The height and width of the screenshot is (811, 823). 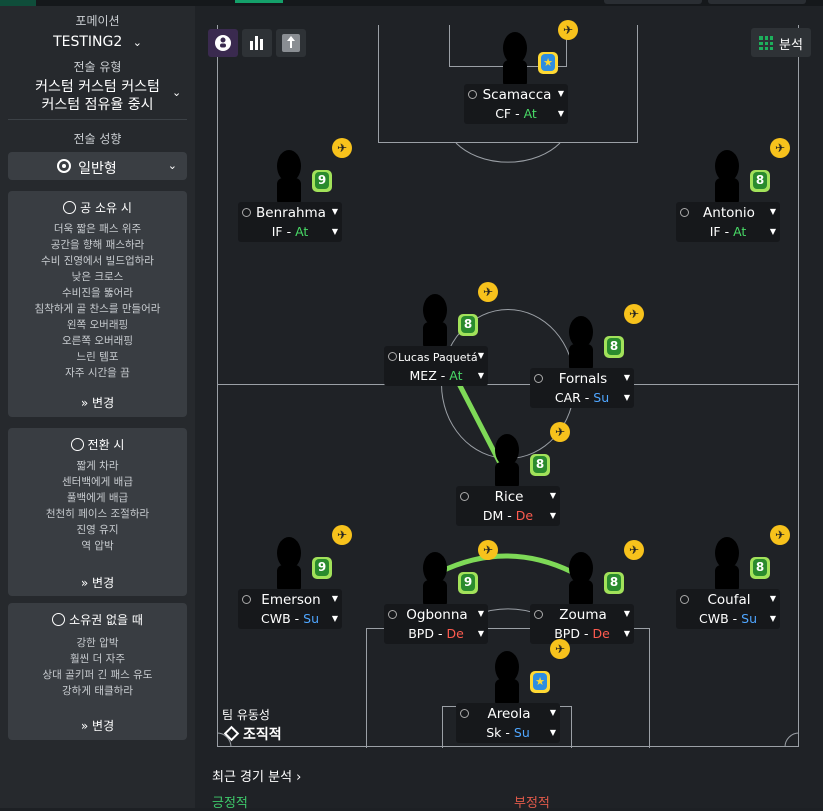 I want to click on player-plate: Rice ▼ DM - De ▼, so click(x=508, y=506).